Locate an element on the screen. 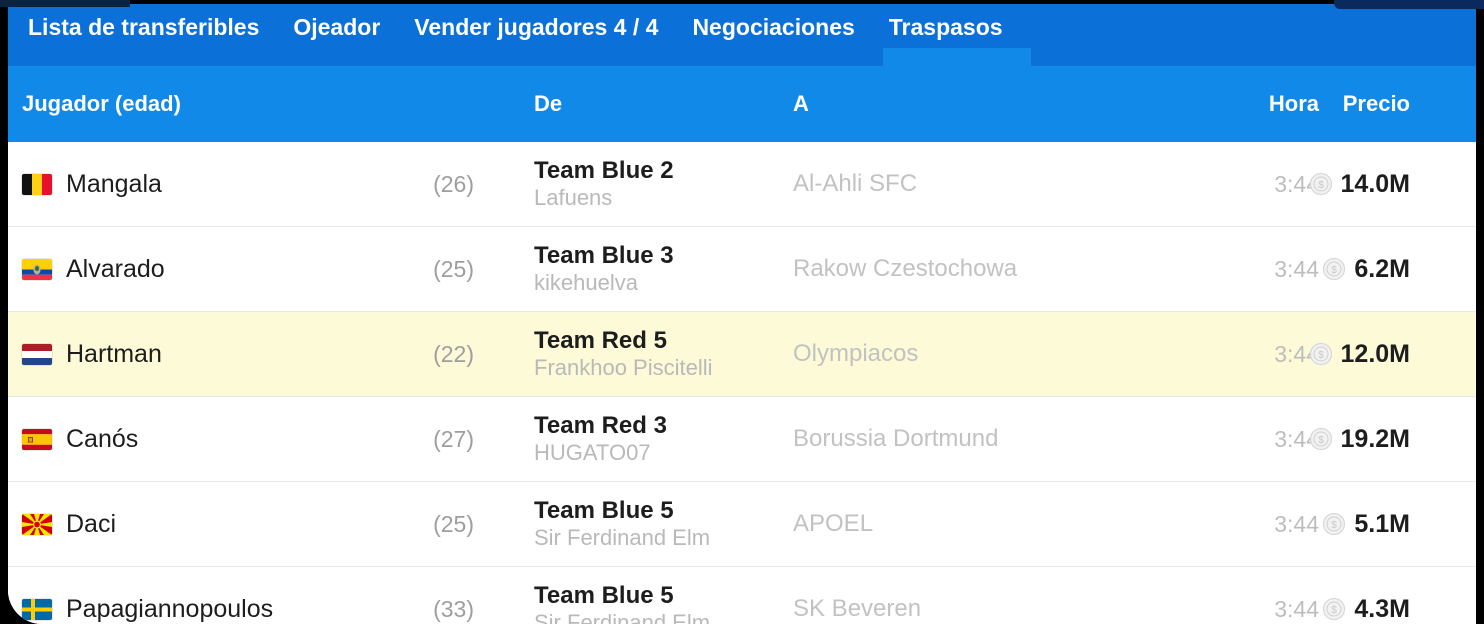 The height and width of the screenshot is (624, 1484). device-notch-left is located at coordinates (65, 3).